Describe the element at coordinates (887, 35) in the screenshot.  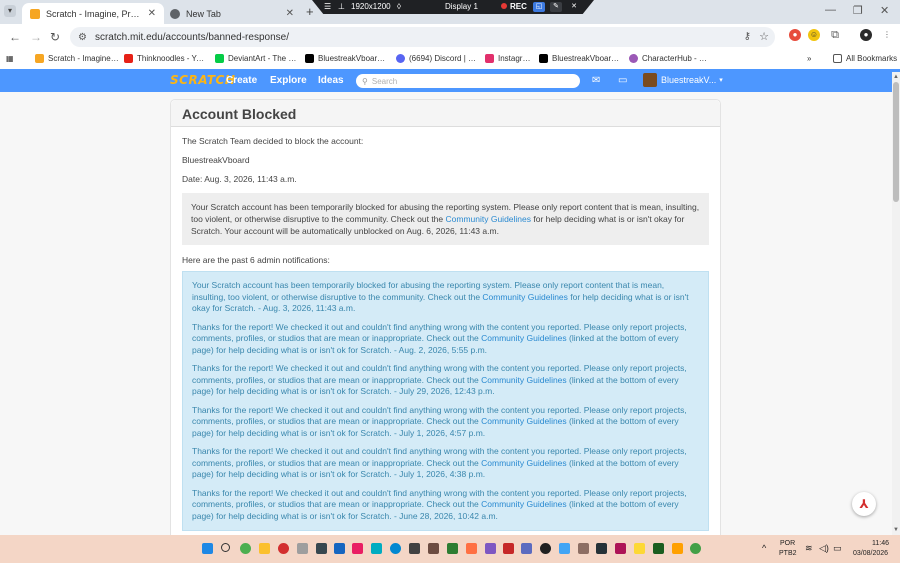
I see `browser-menu-icon: ⋮` at that location.